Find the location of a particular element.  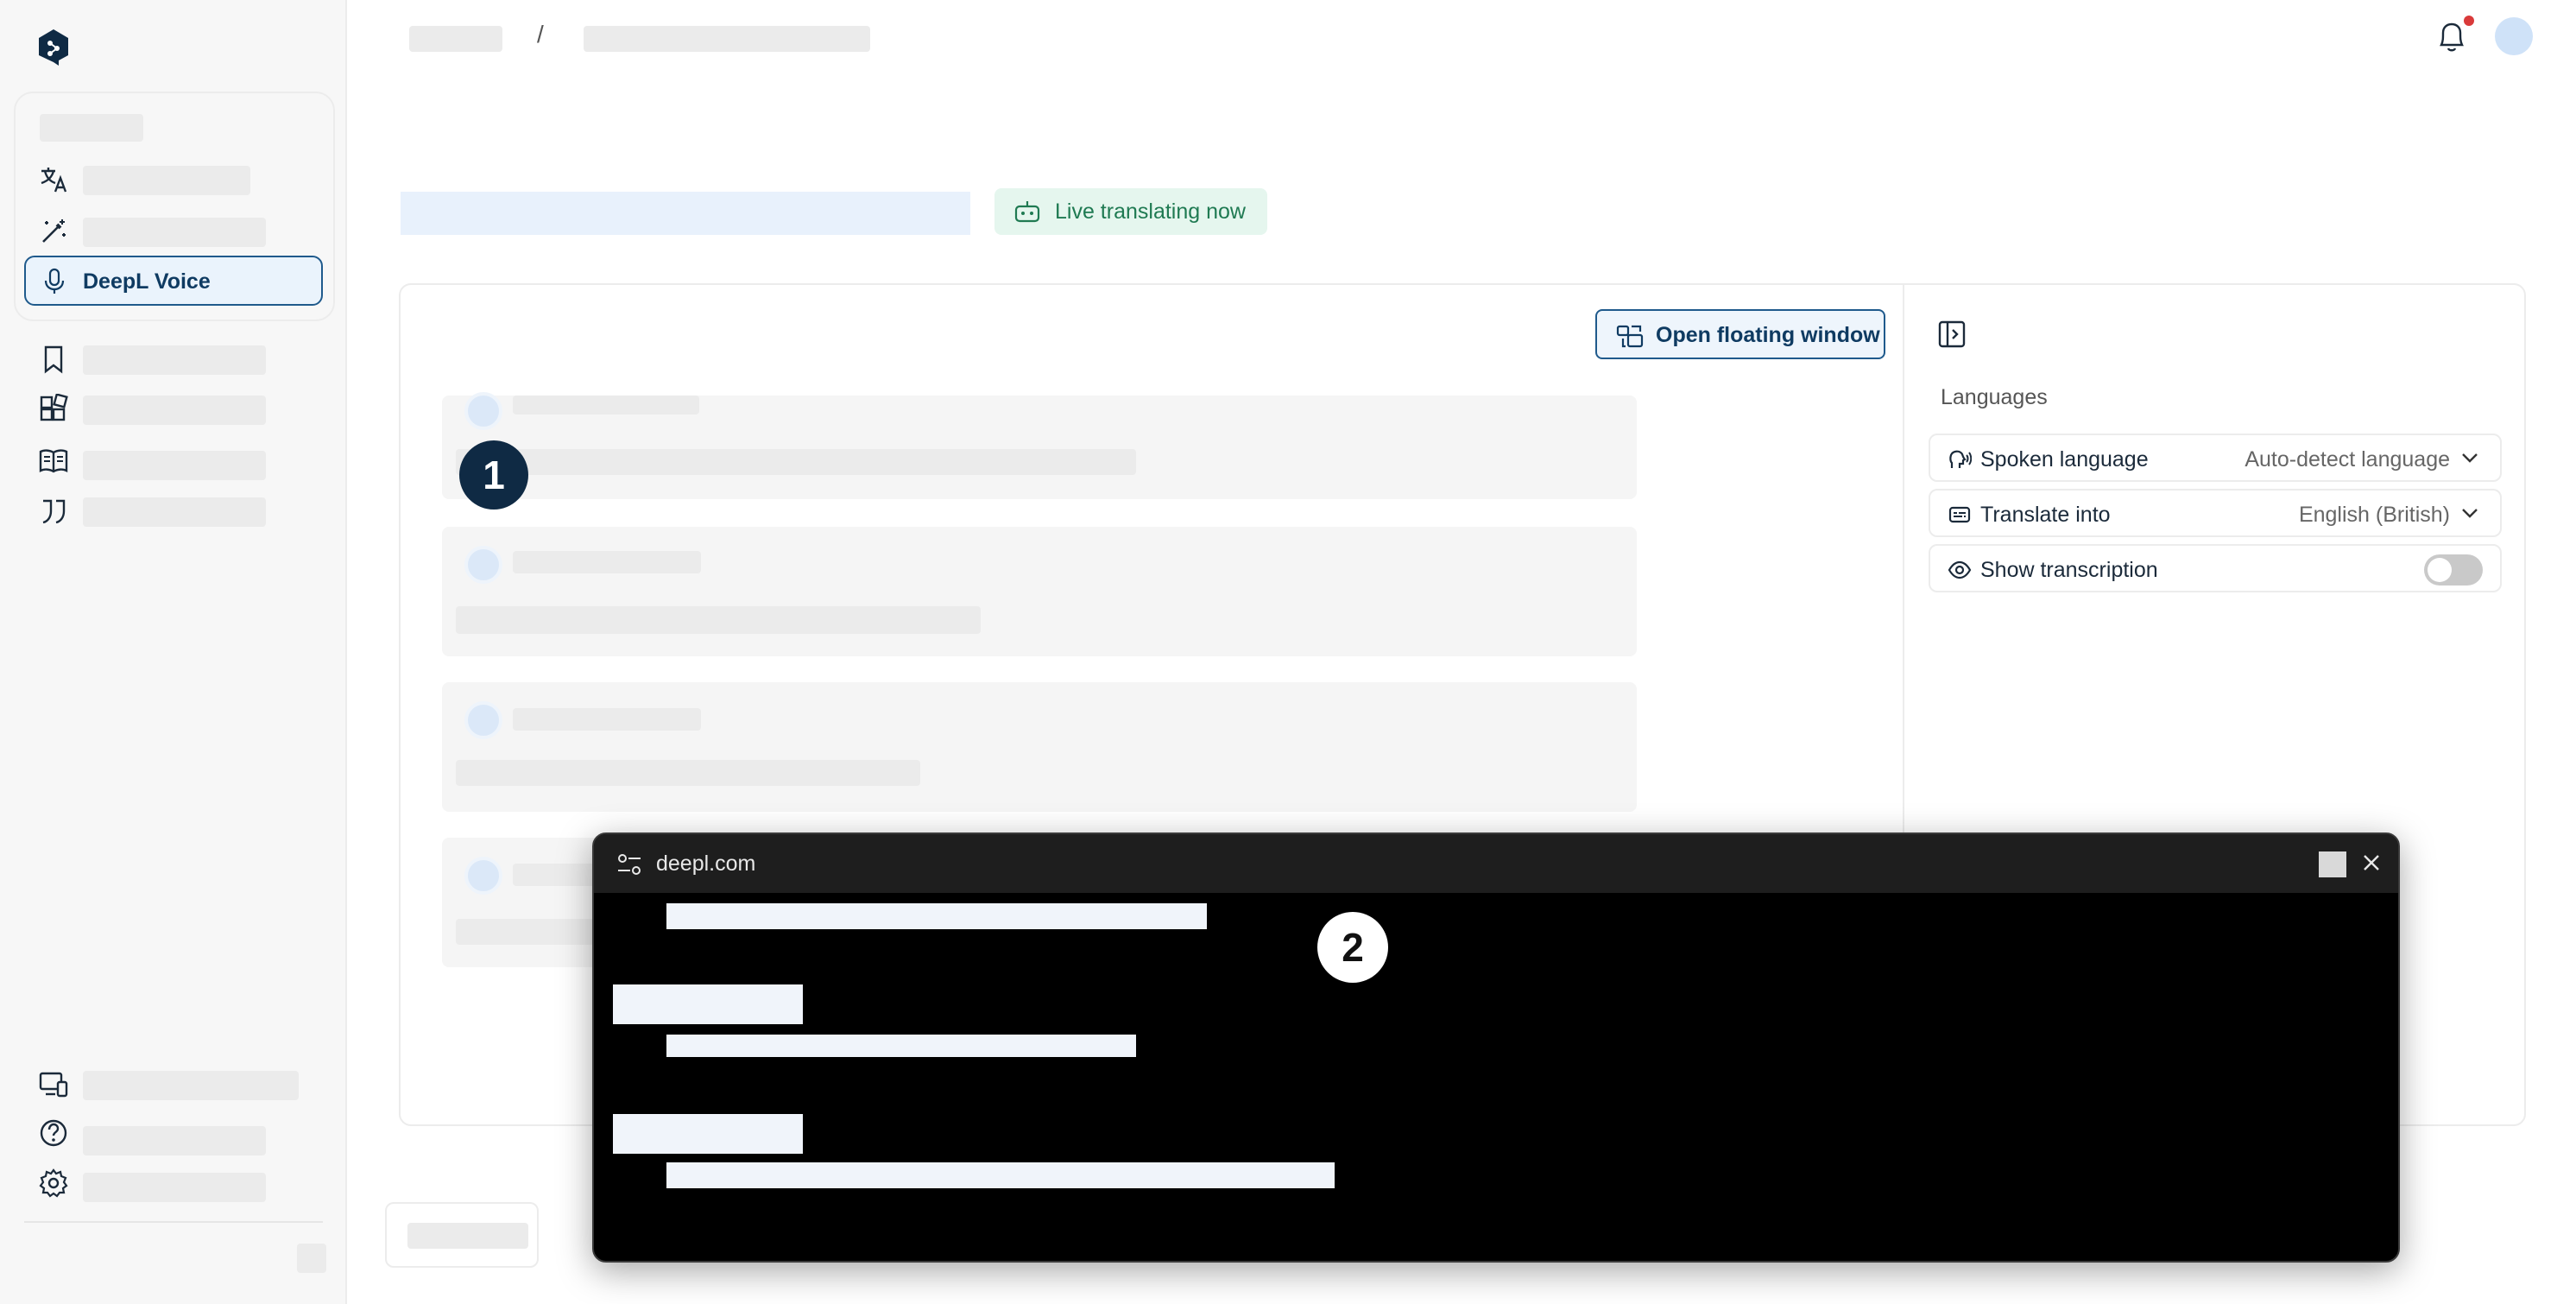

languages-heading: Languages is located at coordinates (1994, 397).